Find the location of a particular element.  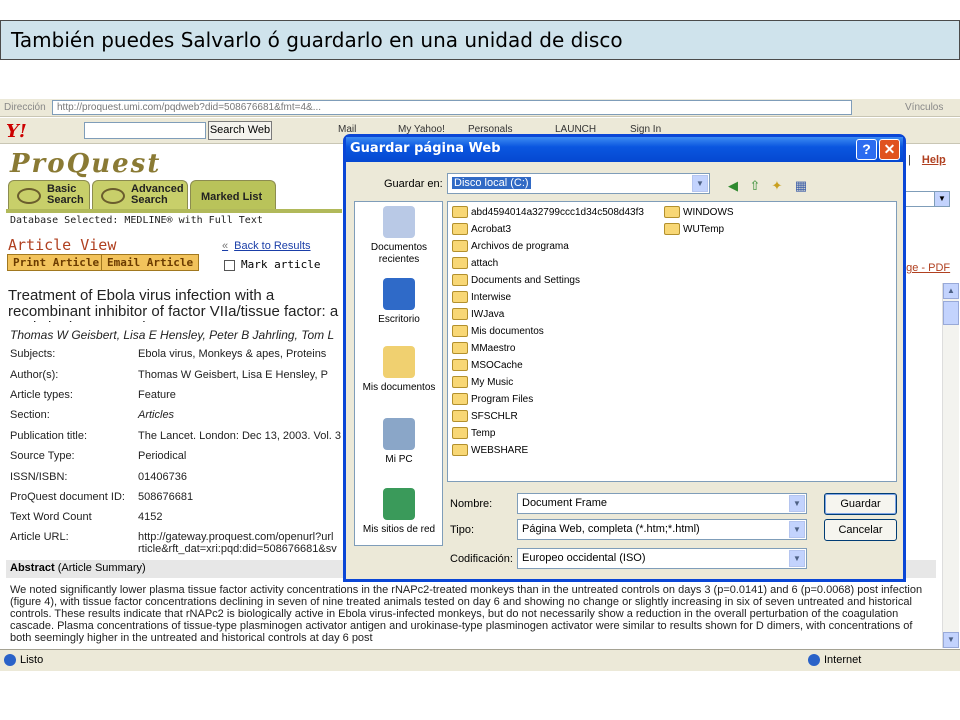

my-documents-icon is located at coordinates (399, 362).